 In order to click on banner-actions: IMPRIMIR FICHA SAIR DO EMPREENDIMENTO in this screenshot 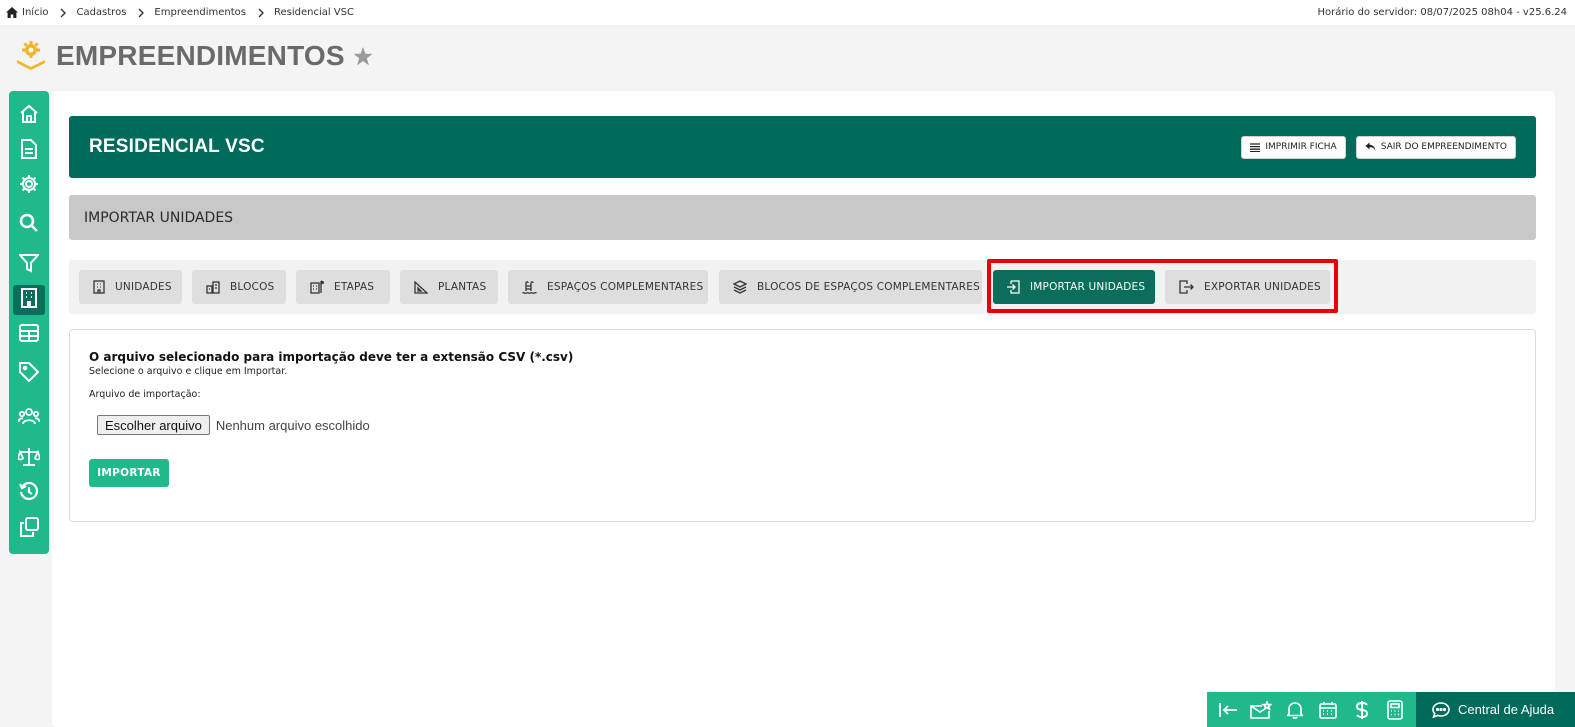, I will do `click(1378, 147)`.